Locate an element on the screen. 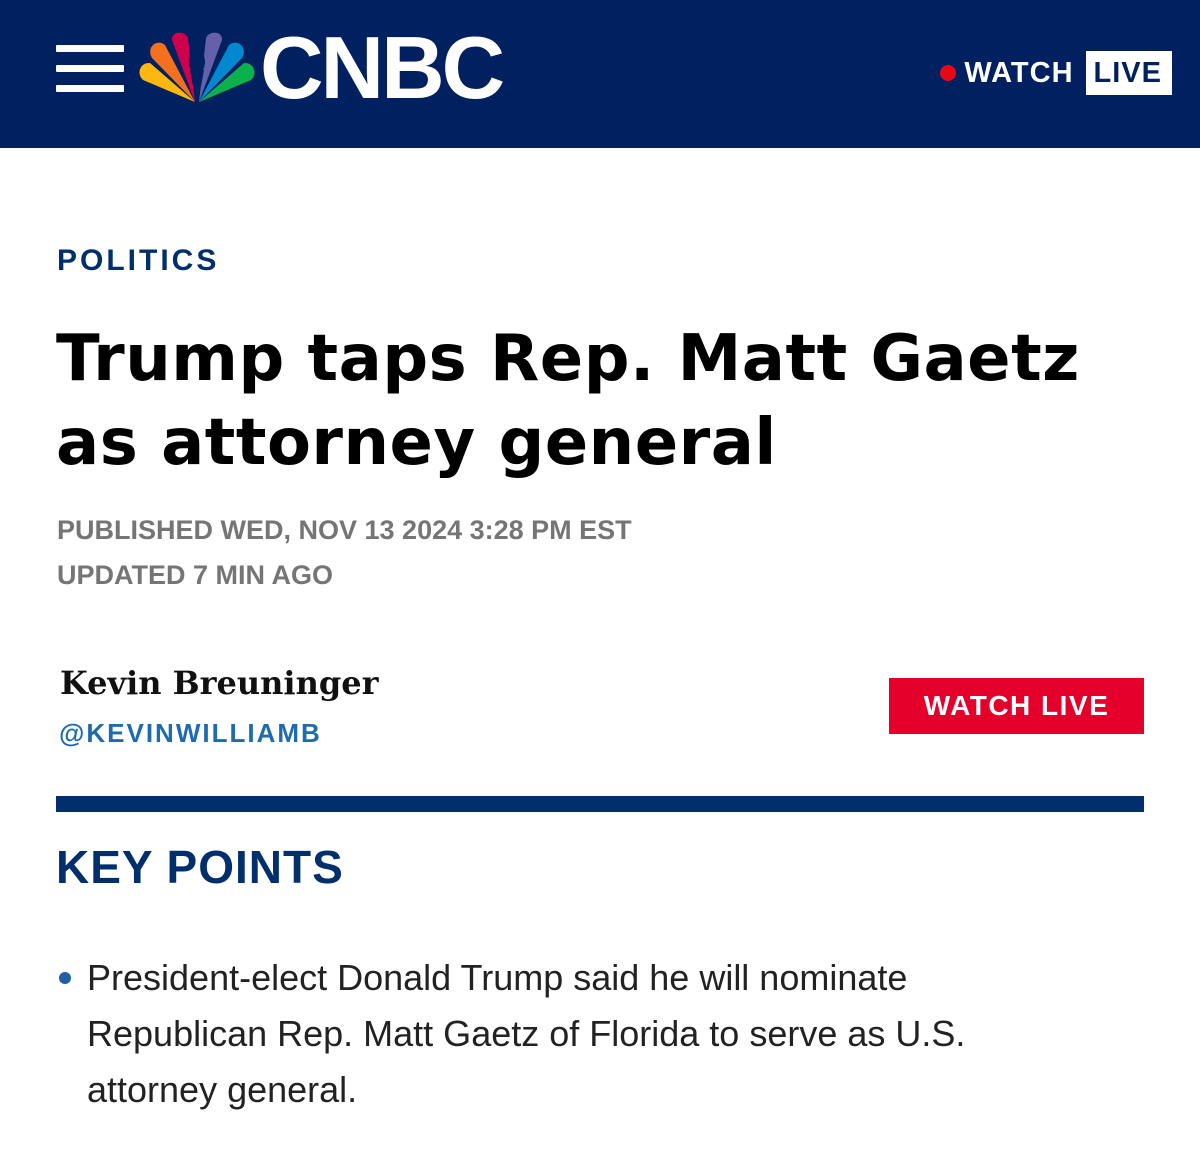  updated-timestamp: UPDATED 7 MIN AGO is located at coordinates (195, 575).